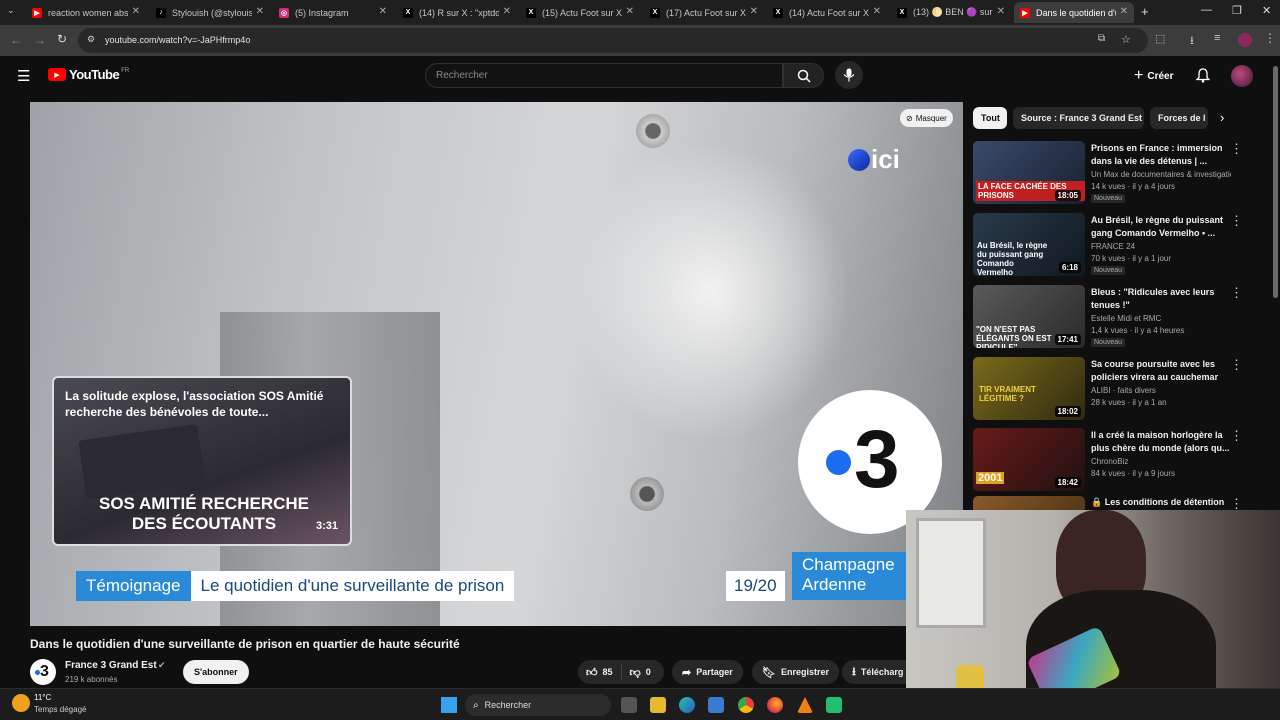  What do you see at coordinates (1153, 76) in the screenshot?
I see `create-button: + Créer` at bounding box center [1153, 76].